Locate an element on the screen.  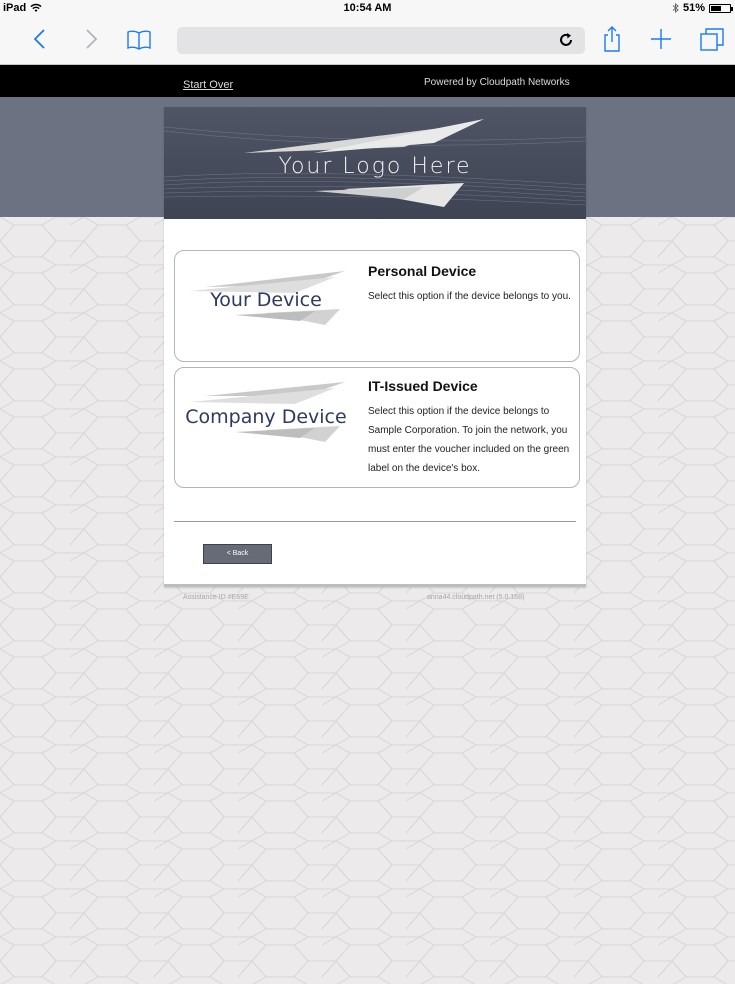
bluetooth-icon is located at coordinates (675, 8).